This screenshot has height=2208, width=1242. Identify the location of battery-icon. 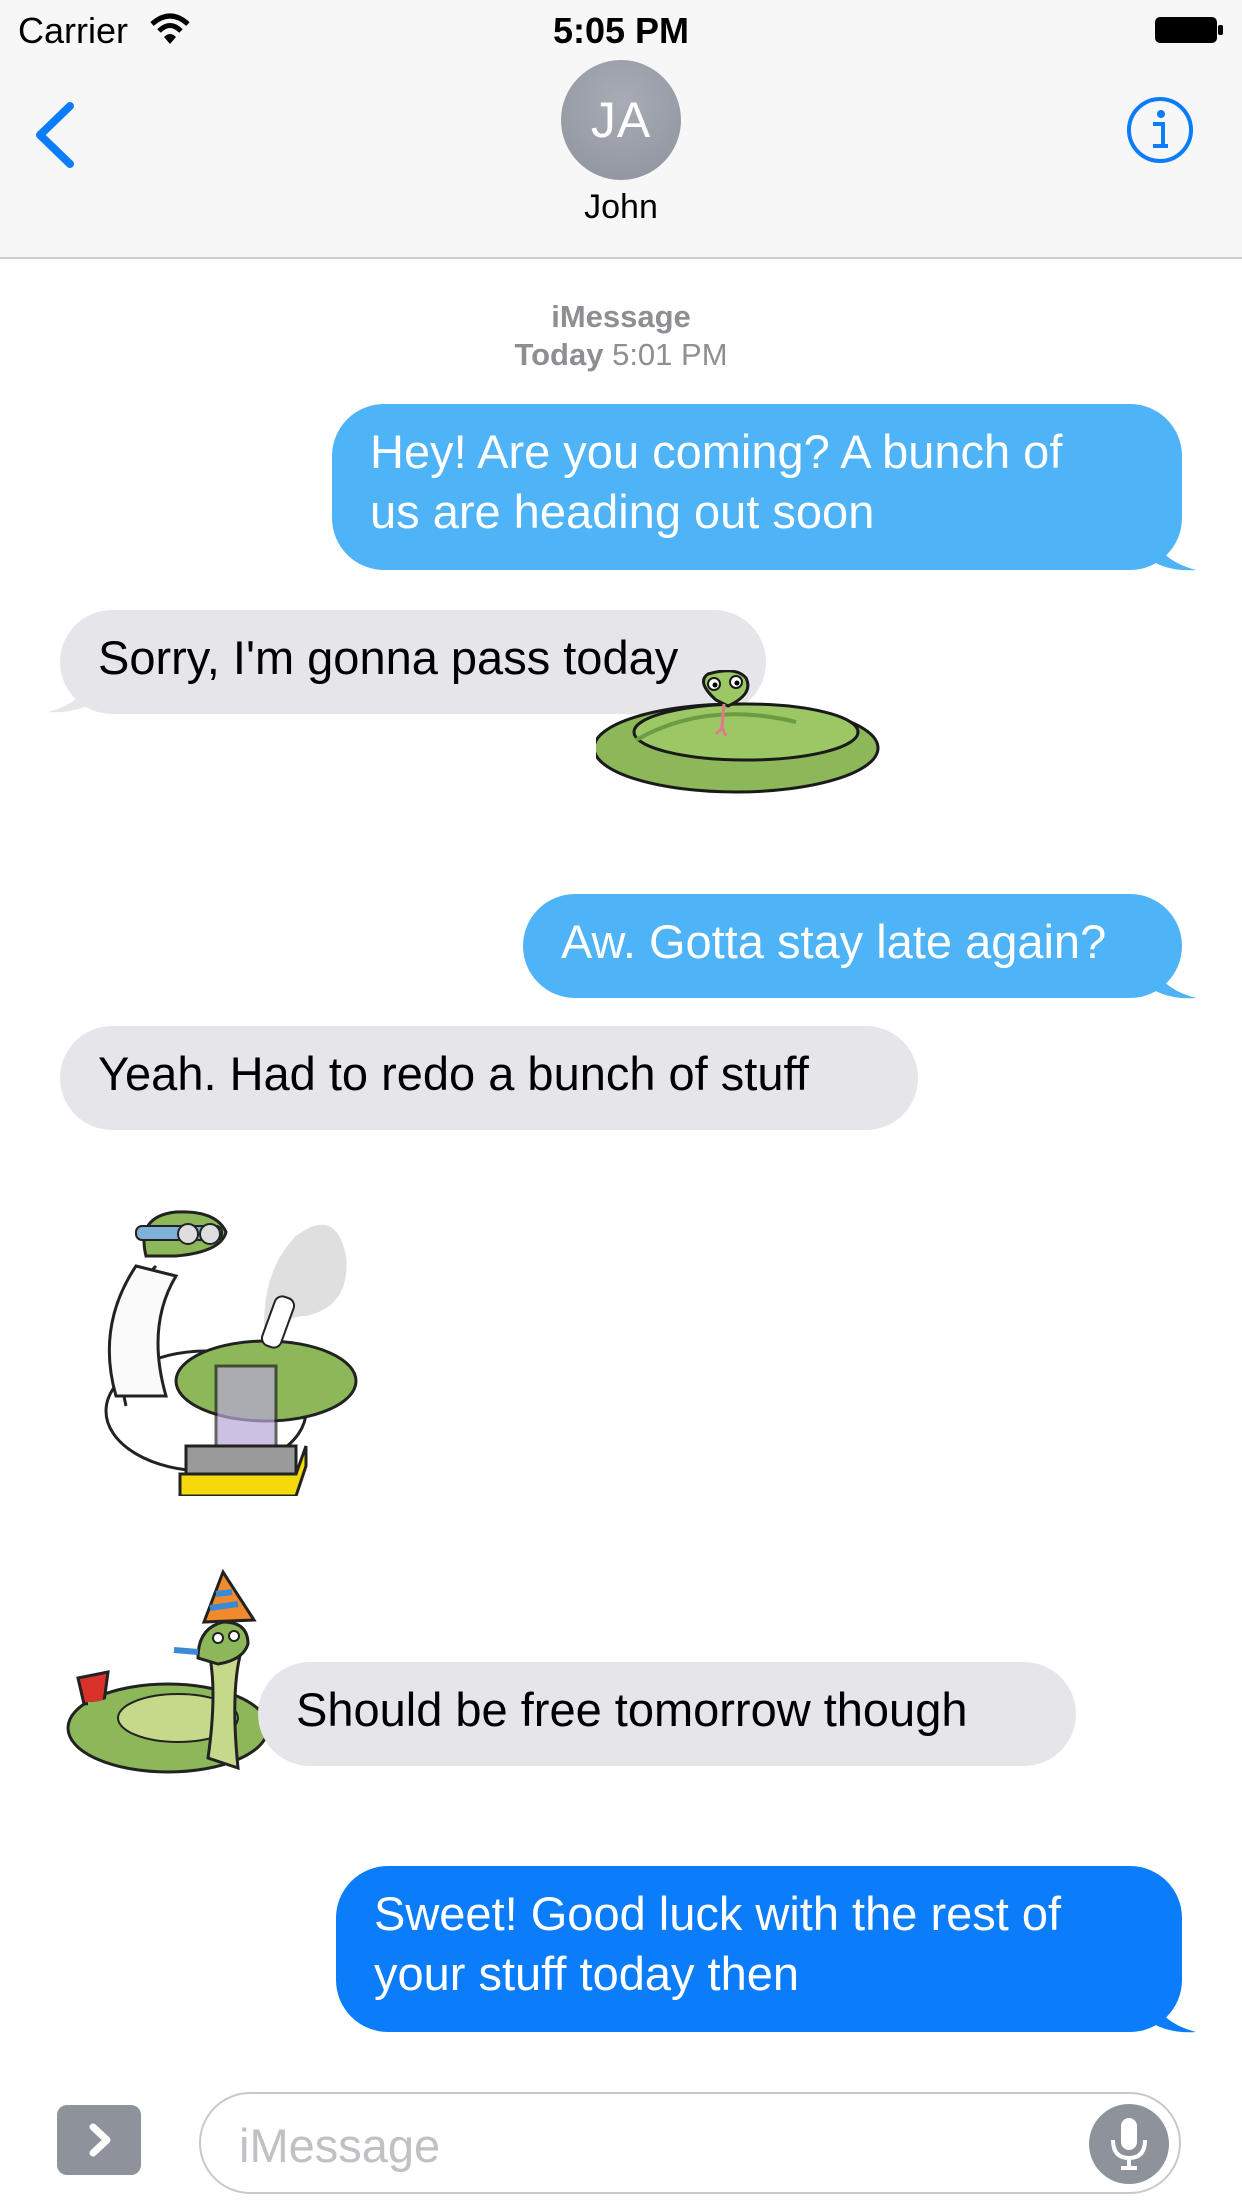
(1189, 30).